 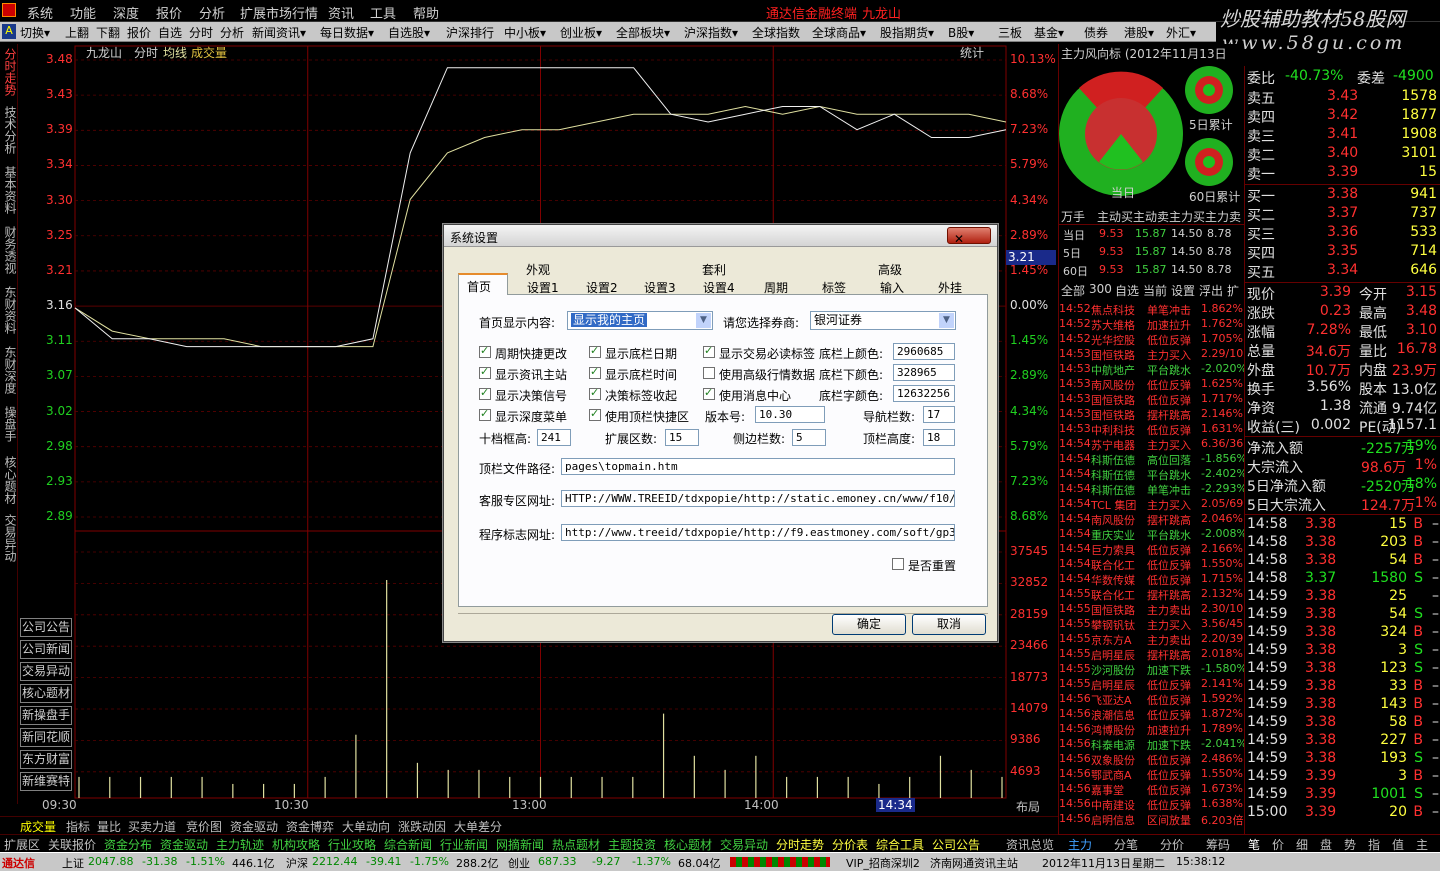 What do you see at coordinates (711, 32) in the screenshot?
I see `tb-indices: 沪深指数▾` at bounding box center [711, 32].